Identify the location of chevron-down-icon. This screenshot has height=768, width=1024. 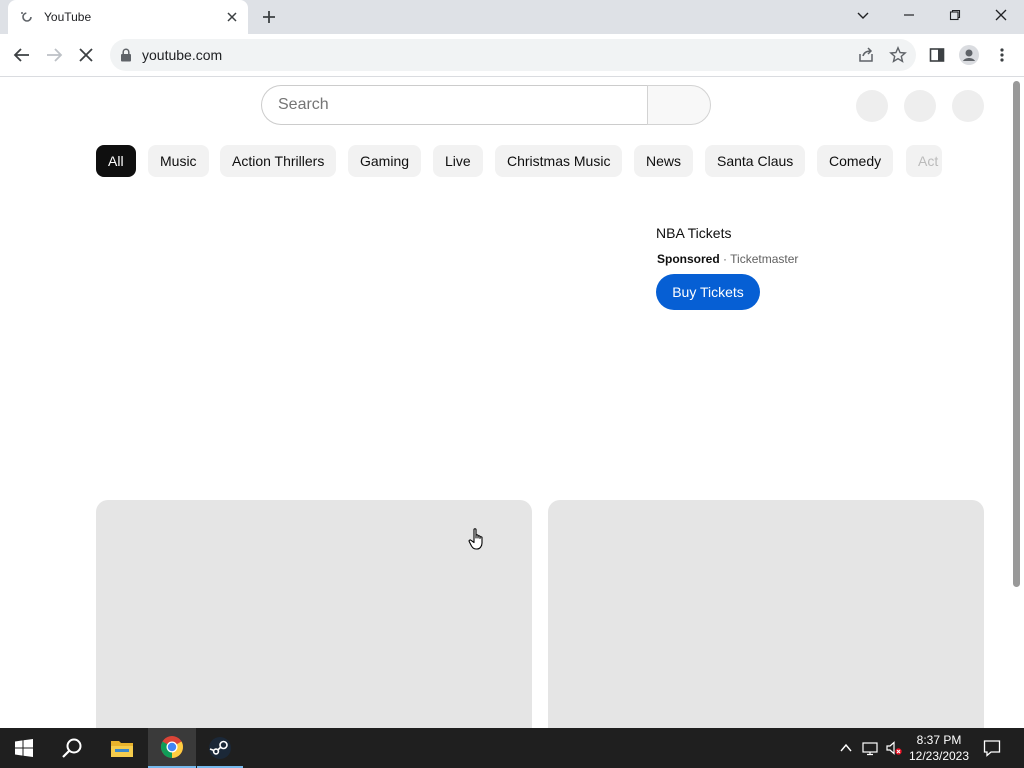
(863, 15).